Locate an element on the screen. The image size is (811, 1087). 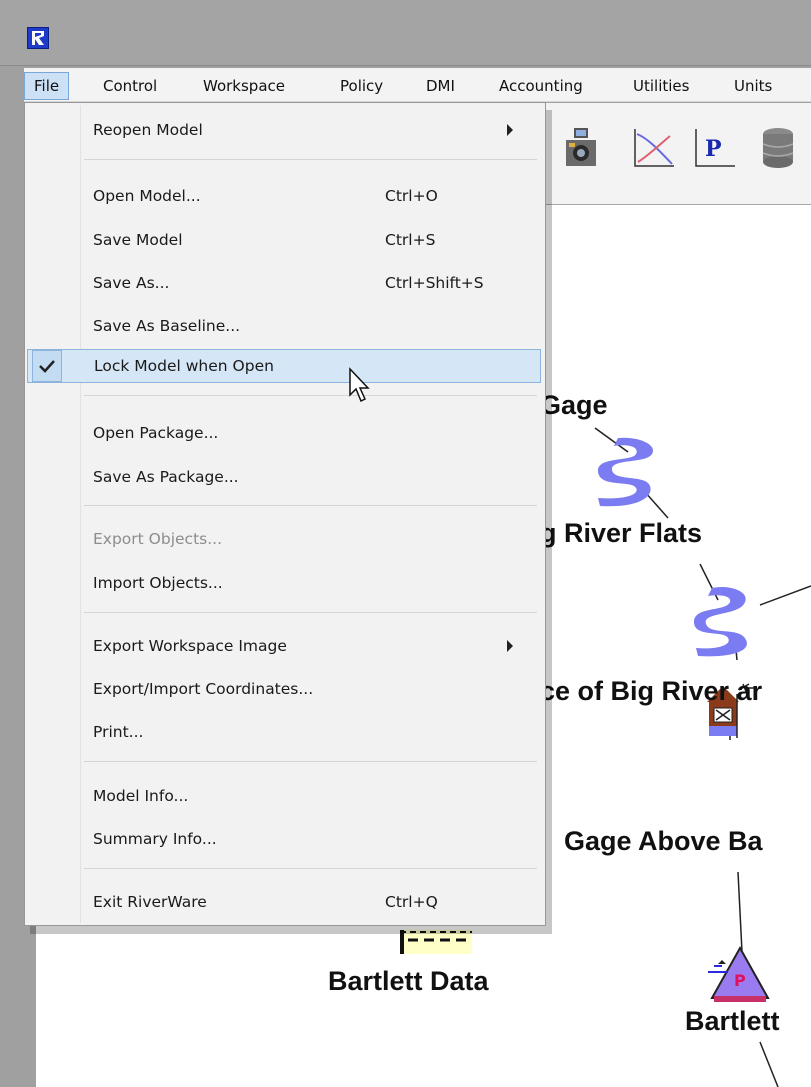
menu-accounting-label: Accounting is located at coordinates (541, 86).